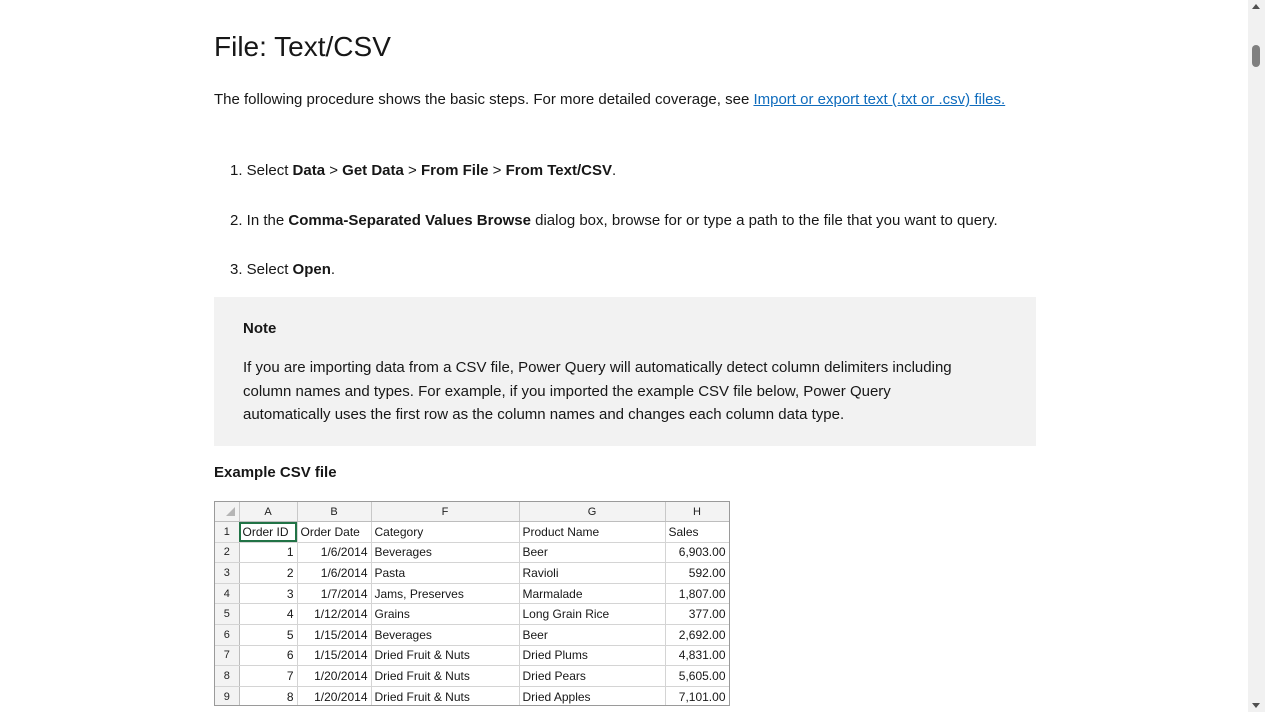 Image resolution: width=1265 pixels, height=712 pixels. What do you see at coordinates (697, 573) in the screenshot?
I see `cell-sales: 592.00` at bounding box center [697, 573].